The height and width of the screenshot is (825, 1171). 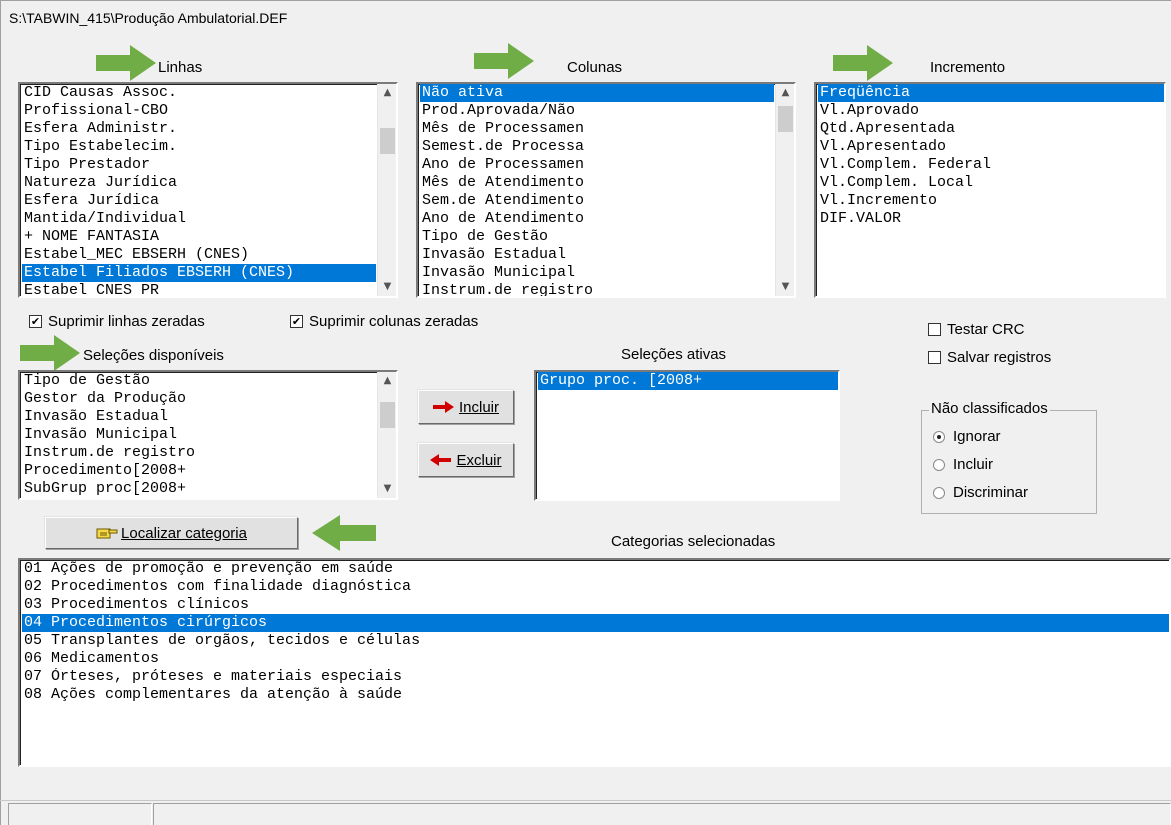 I want to click on list-item: Ano de Atendimento, so click(x=597, y=219).